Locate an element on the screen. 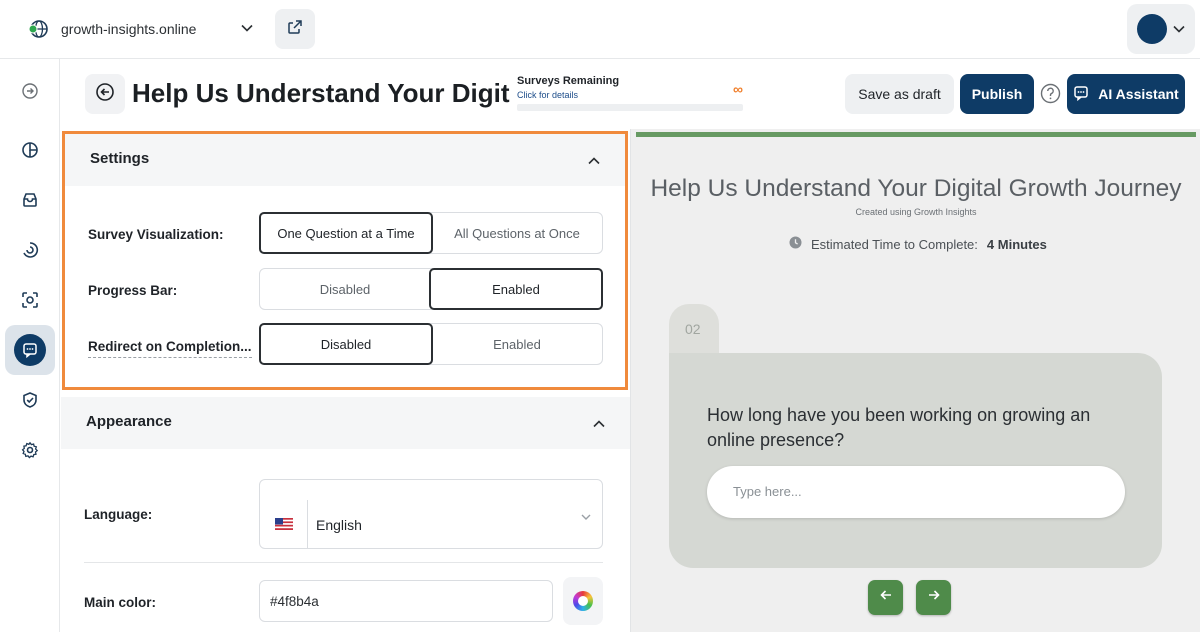 Image resolution: width=1200 pixels, height=632 pixels. sidebar-item-surveys is located at coordinates (30, 350).